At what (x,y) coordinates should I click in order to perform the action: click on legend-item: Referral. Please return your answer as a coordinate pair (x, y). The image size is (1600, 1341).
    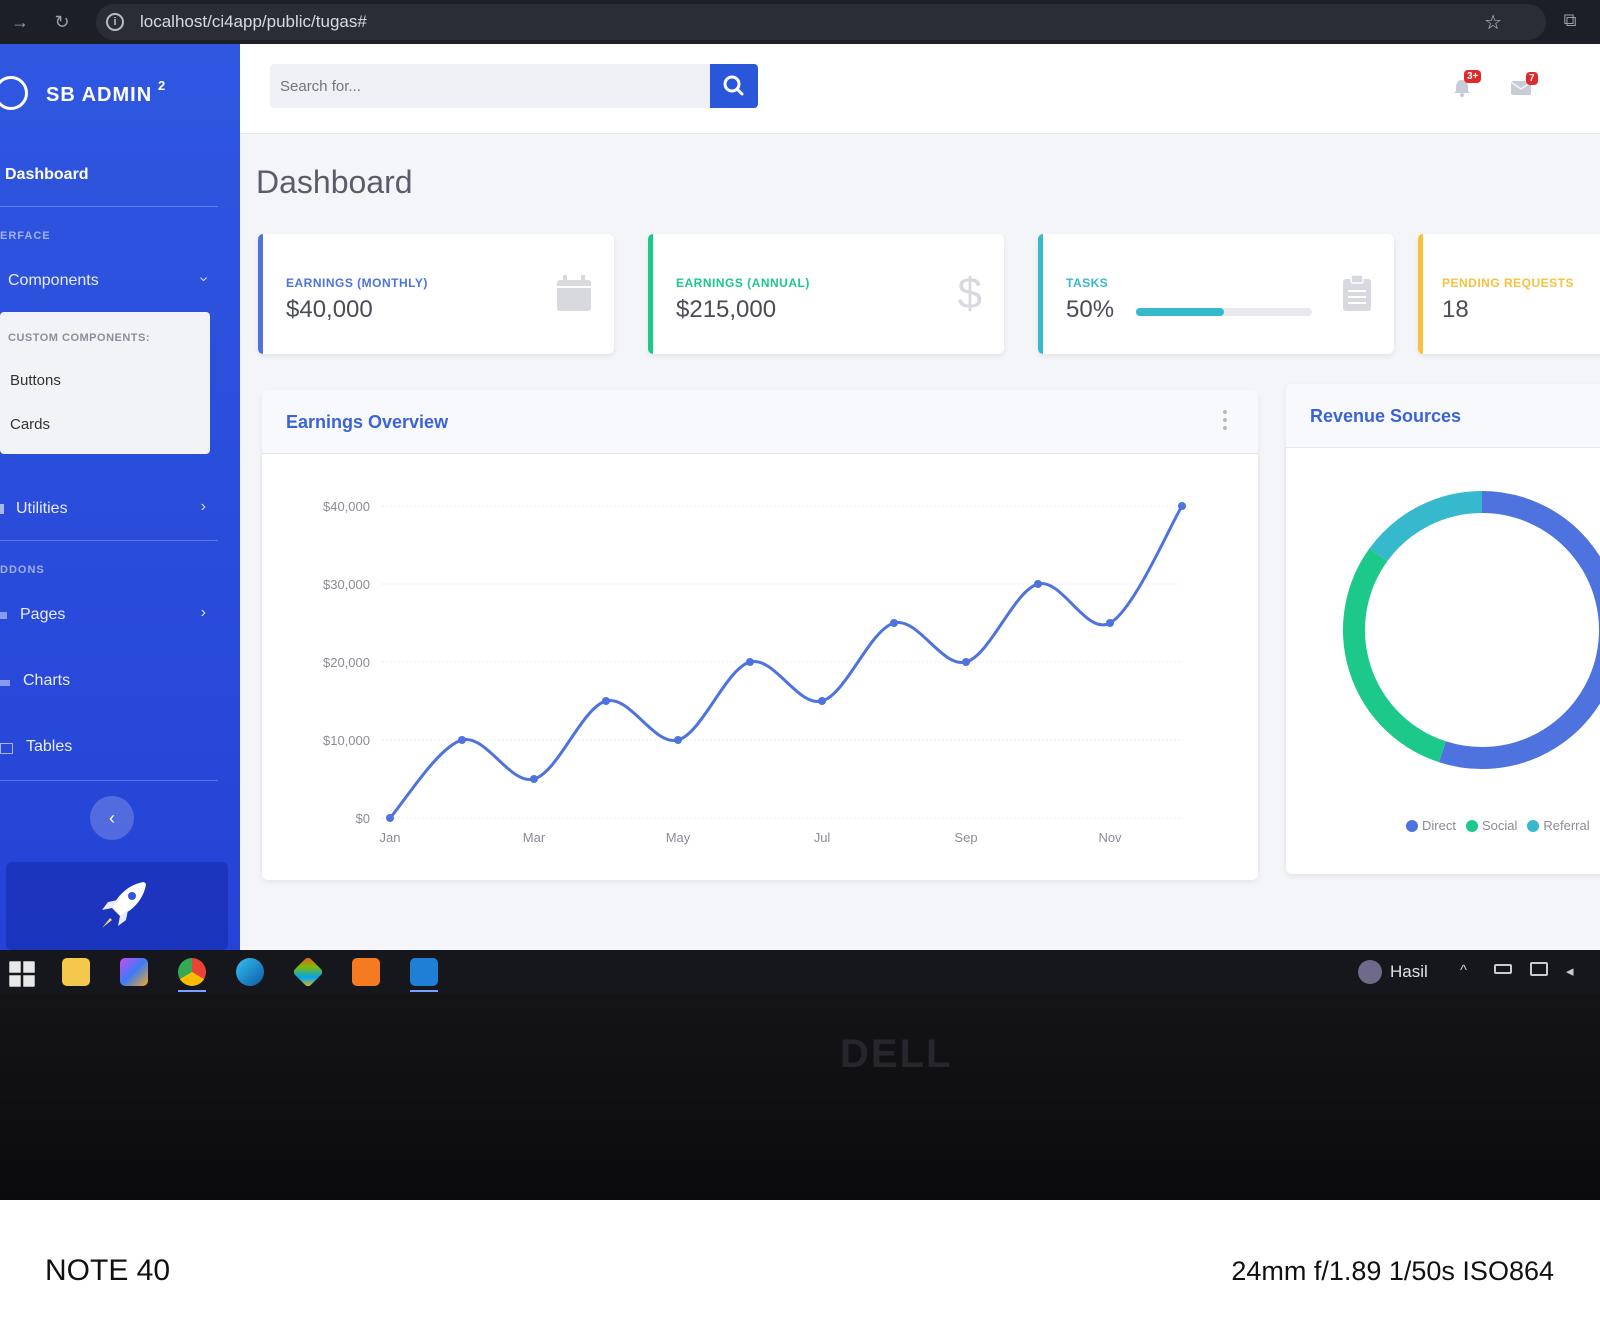
    Looking at the image, I should click on (1558, 825).